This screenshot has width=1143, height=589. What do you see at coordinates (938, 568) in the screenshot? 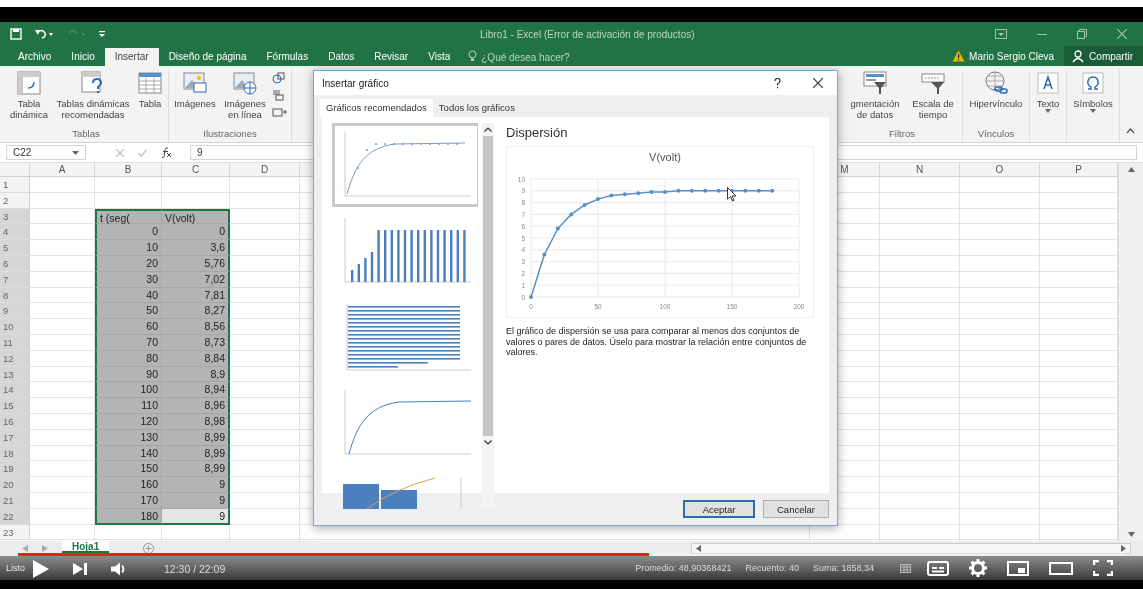
I see `subtitles-icon` at bounding box center [938, 568].